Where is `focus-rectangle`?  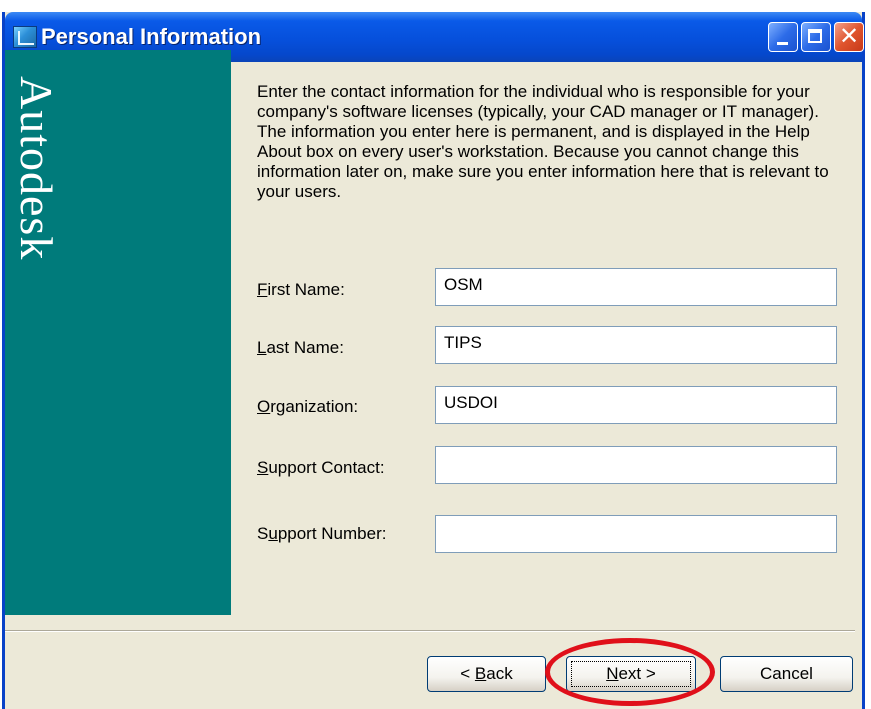
focus-rectangle is located at coordinates (631, 674).